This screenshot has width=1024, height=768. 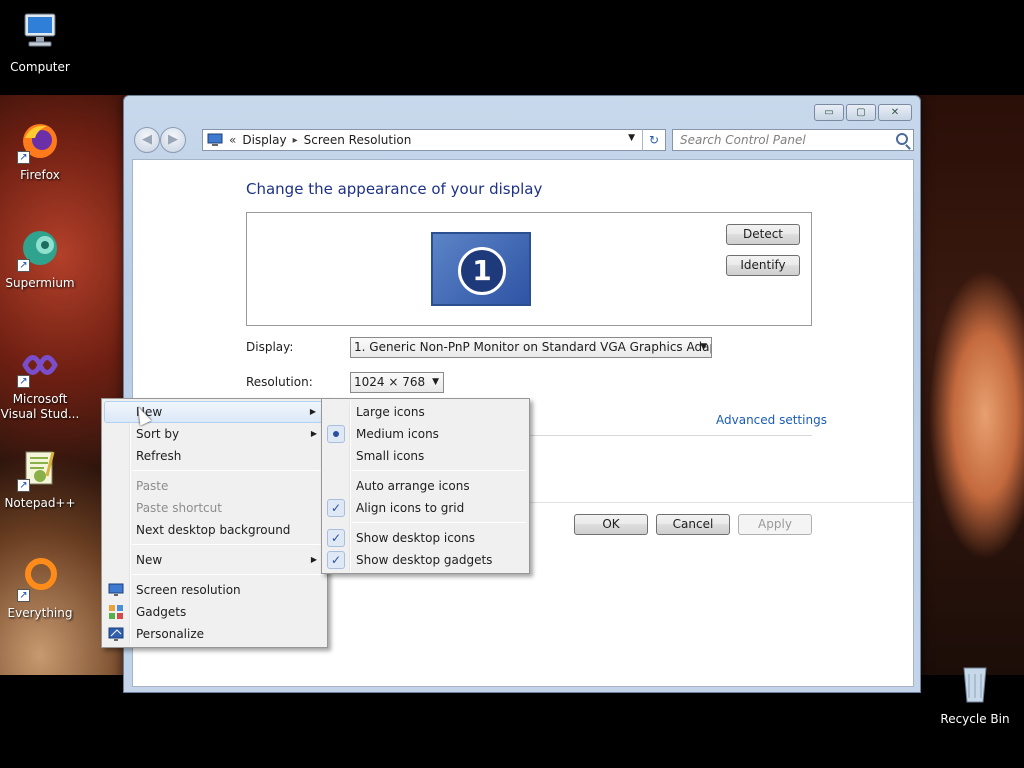 I want to click on desktop-icon-computer: Computer, so click(x=40, y=42).